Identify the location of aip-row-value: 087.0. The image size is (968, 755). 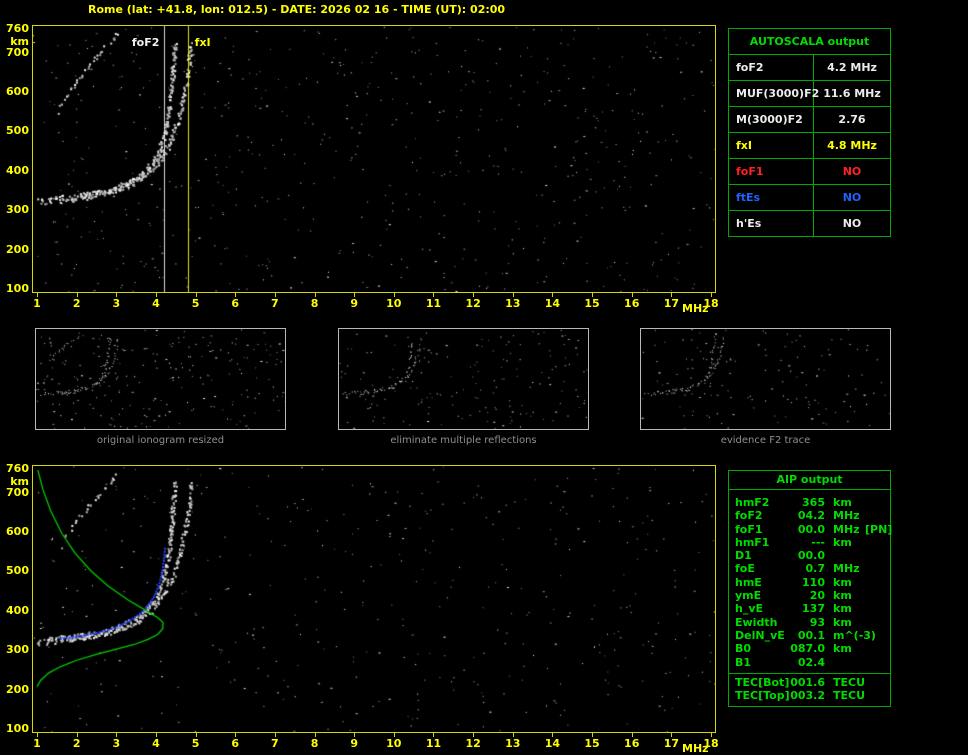
(807, 649).